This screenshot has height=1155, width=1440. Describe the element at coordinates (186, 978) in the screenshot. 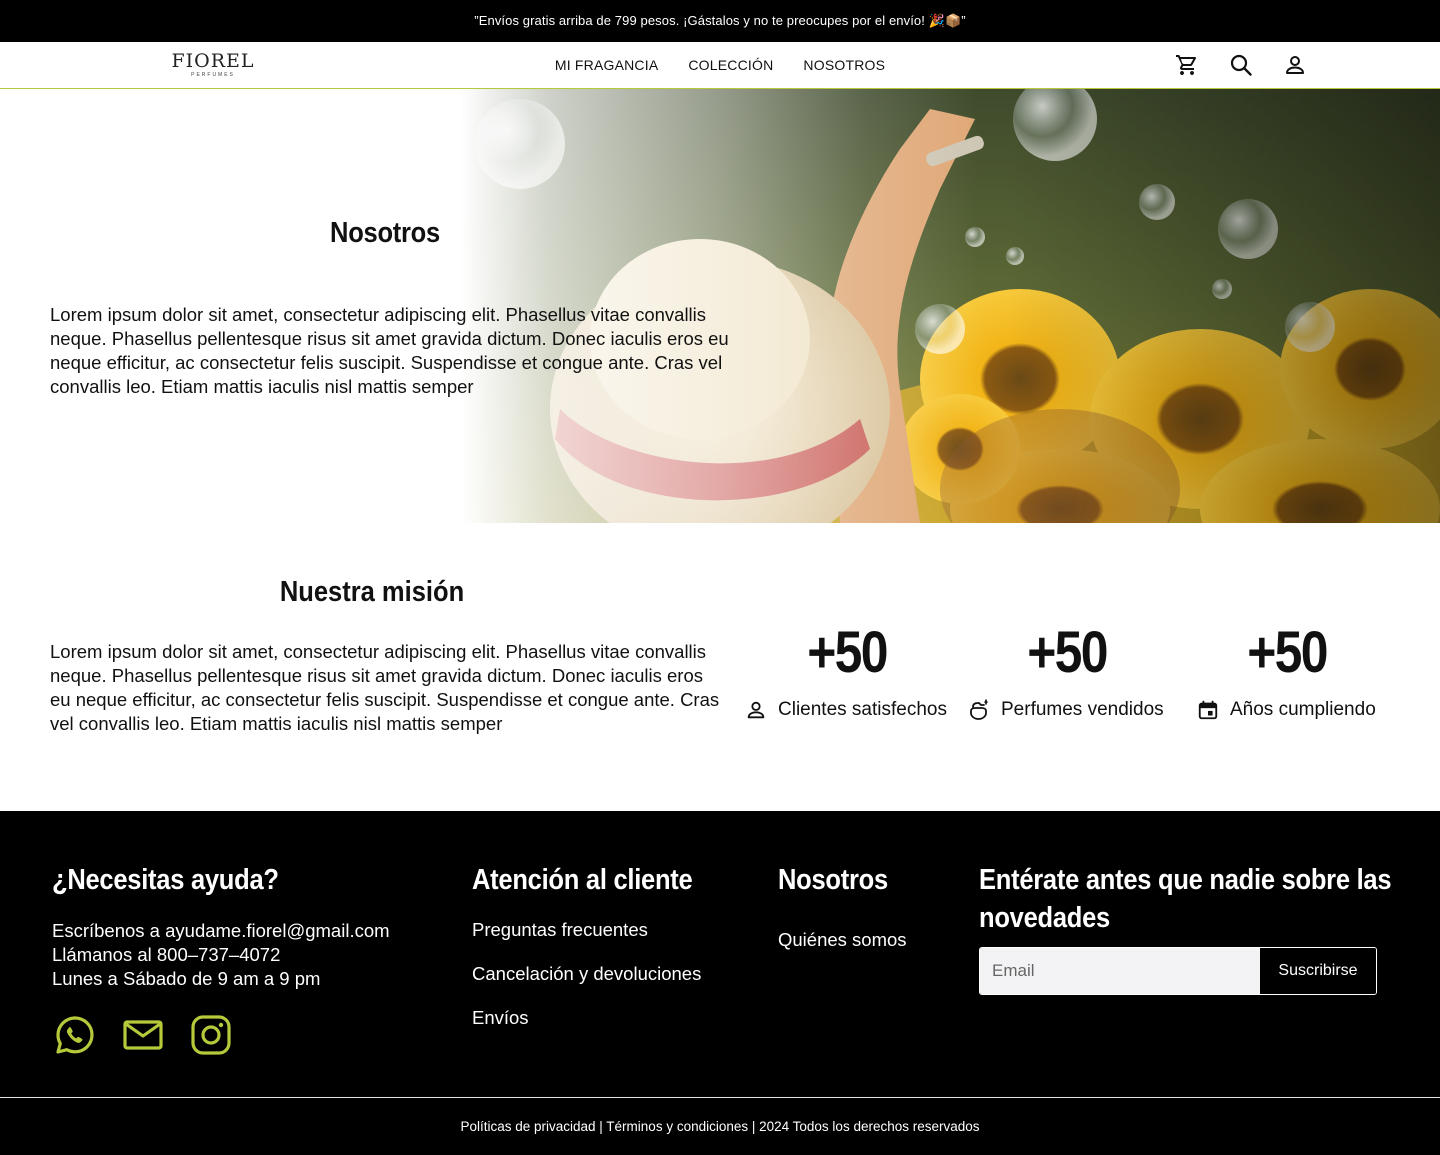

I see `footer-help-hours: Lunes a Sábado de 9 am a 9 pm` at that location.